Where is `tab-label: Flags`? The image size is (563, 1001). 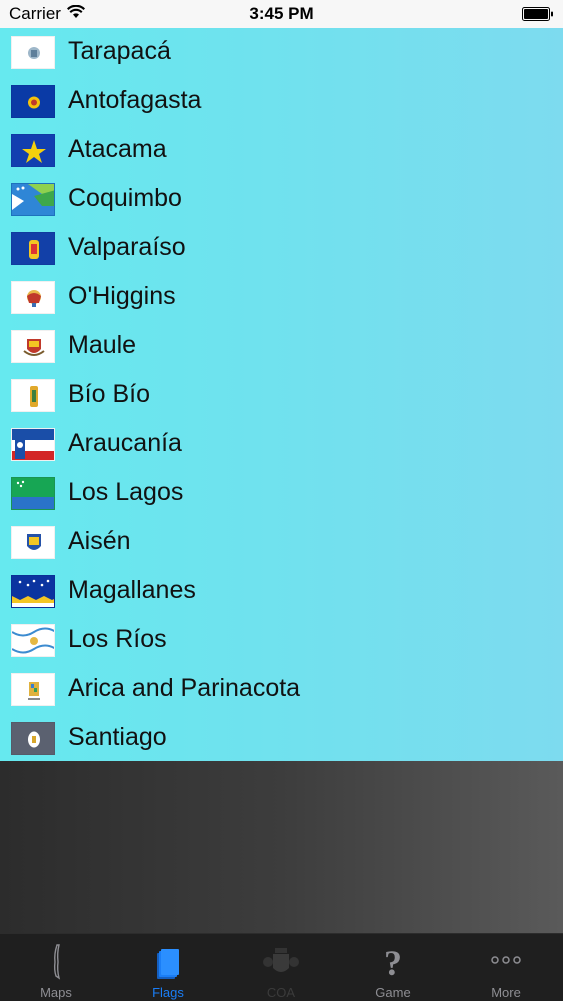 tab-label: Flags is located at coordinates (168, 992).